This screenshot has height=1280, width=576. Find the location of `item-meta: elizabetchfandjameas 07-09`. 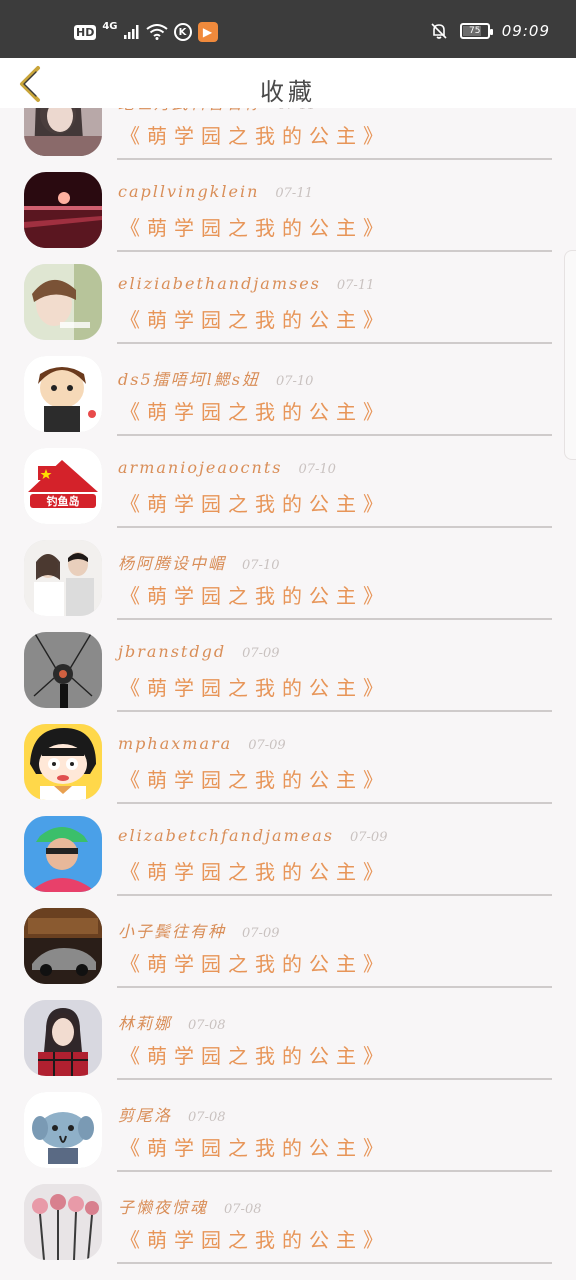

item-meta: elizabetchfandjameas 07-09 is located at coordinates (252, 835).